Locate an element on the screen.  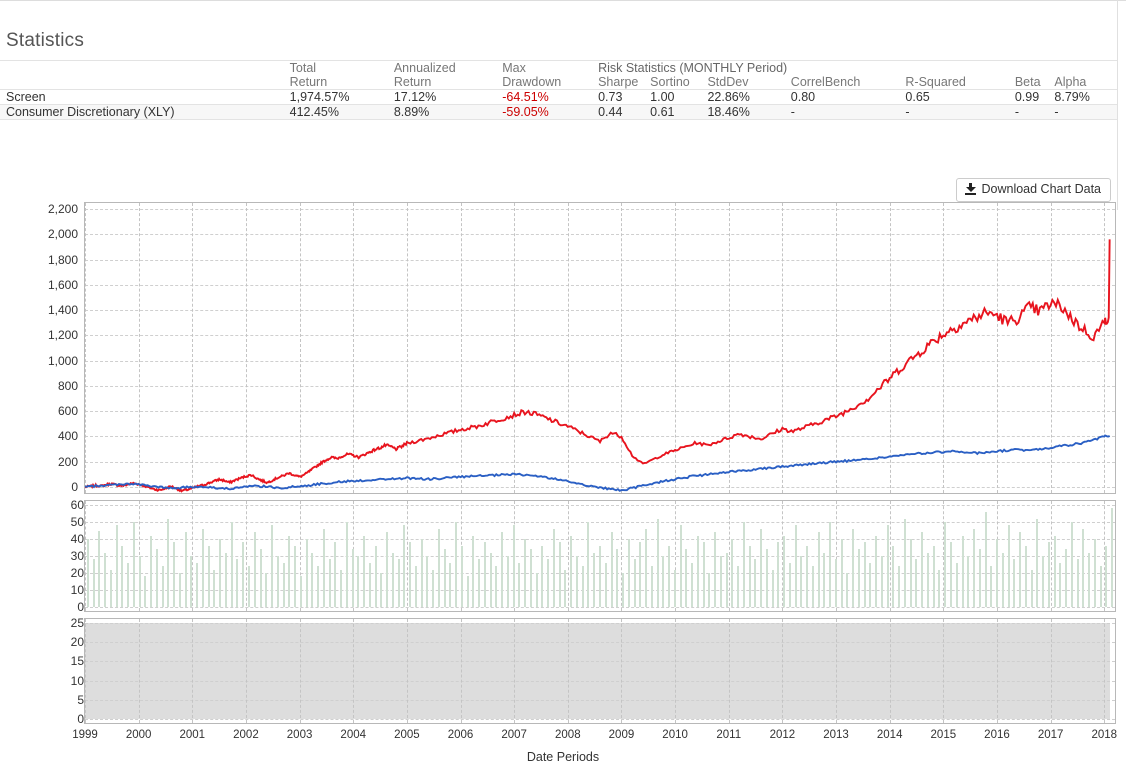
x-tick-label: 2015 is located at coordinates (943, 735).